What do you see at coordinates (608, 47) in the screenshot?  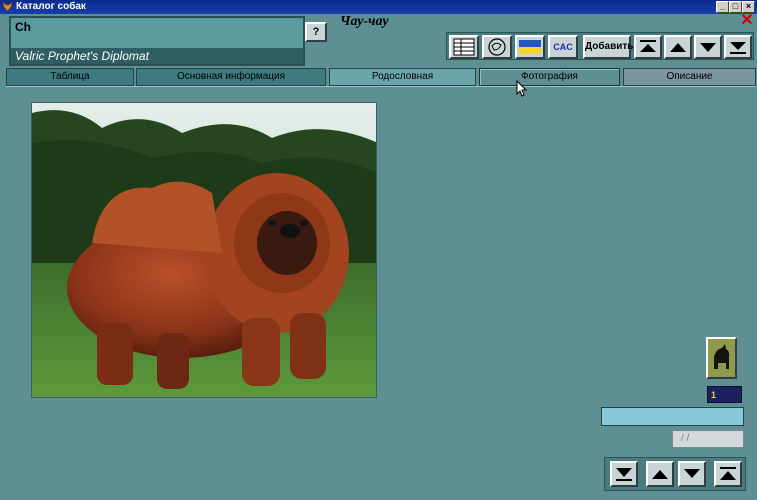 I see `add-button: Добавить` at bounding box center [608, 47].